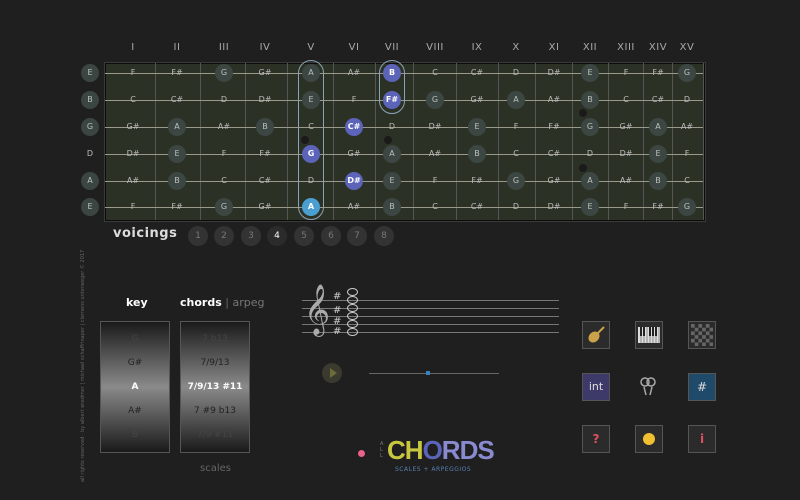  I want to click on key-wheel: G G# A A# B, so click(135, 387).